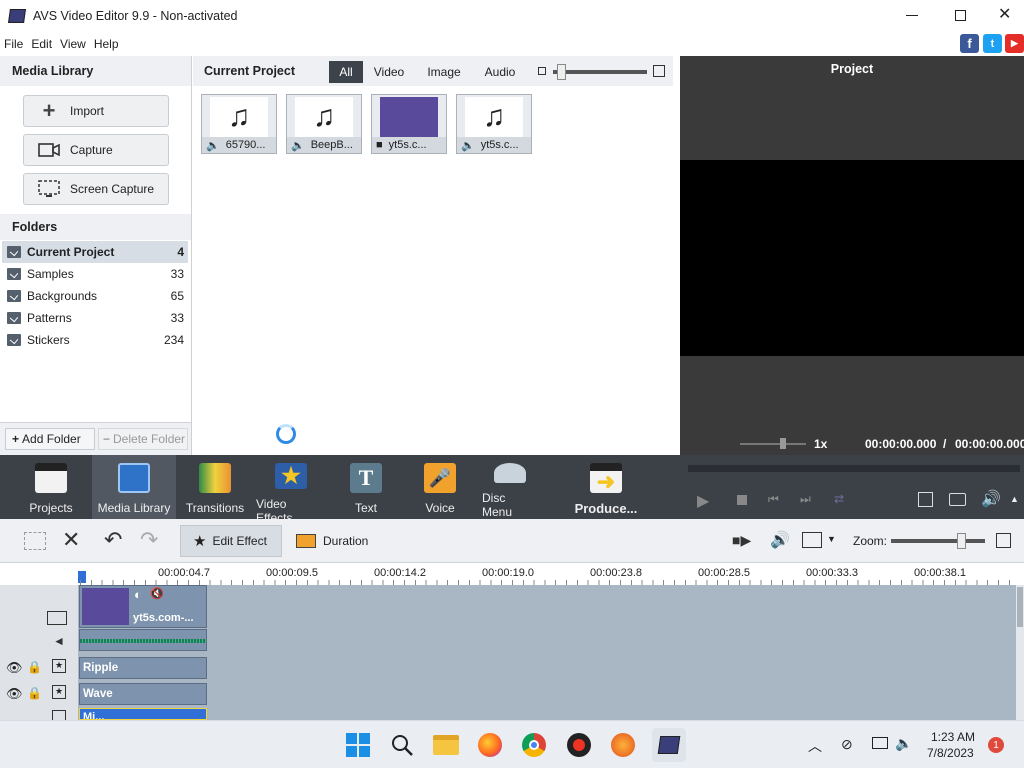  Describe the element at coordinates (669, 745) in the screenshot. I see `avs-video-editor-taskbar-icon` at that location.